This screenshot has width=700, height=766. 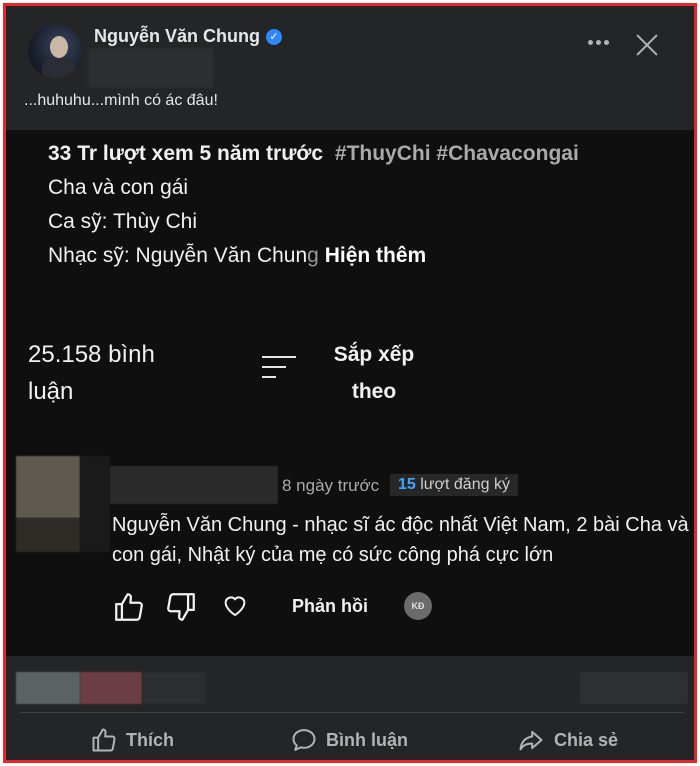 I want to click on comment-count: 25.158 bình luận, so click(x=91, y=373).